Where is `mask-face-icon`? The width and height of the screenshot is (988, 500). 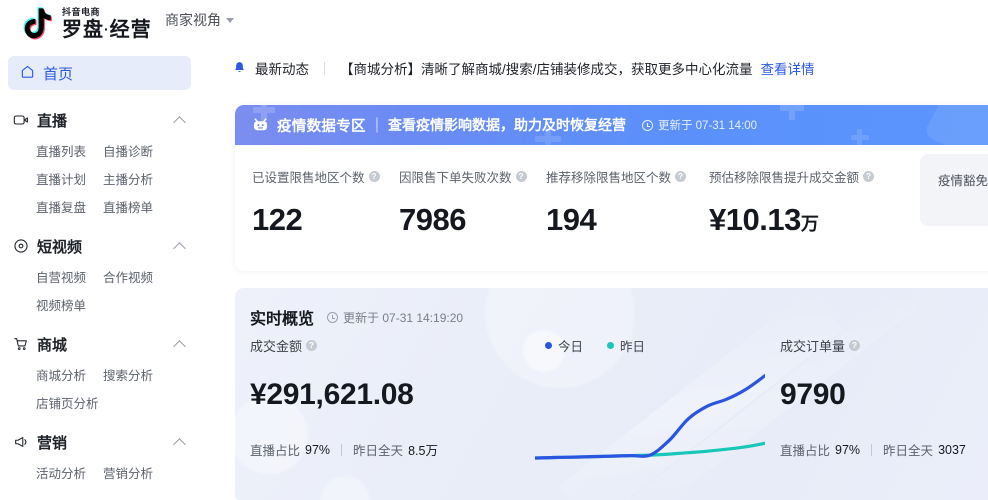 mask-face-icon is located at coordinates (260, 125).